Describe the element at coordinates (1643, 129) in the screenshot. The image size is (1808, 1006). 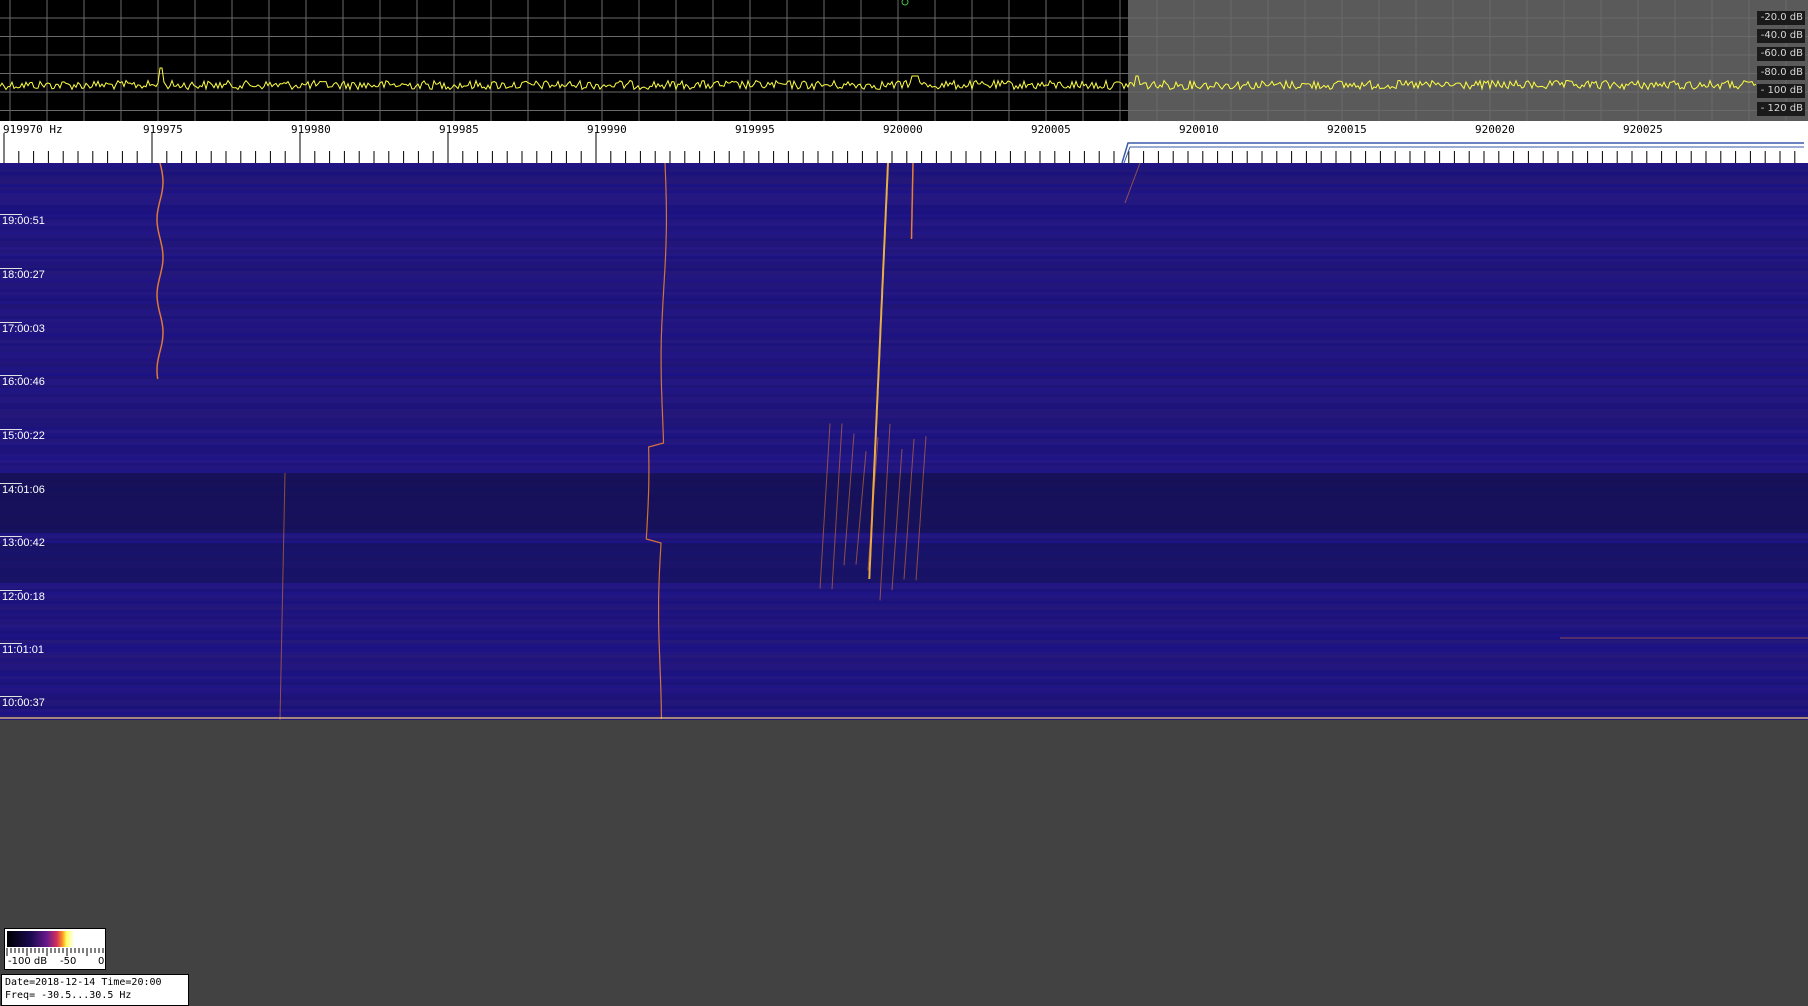
I see `freq-label: 920025` at that location.